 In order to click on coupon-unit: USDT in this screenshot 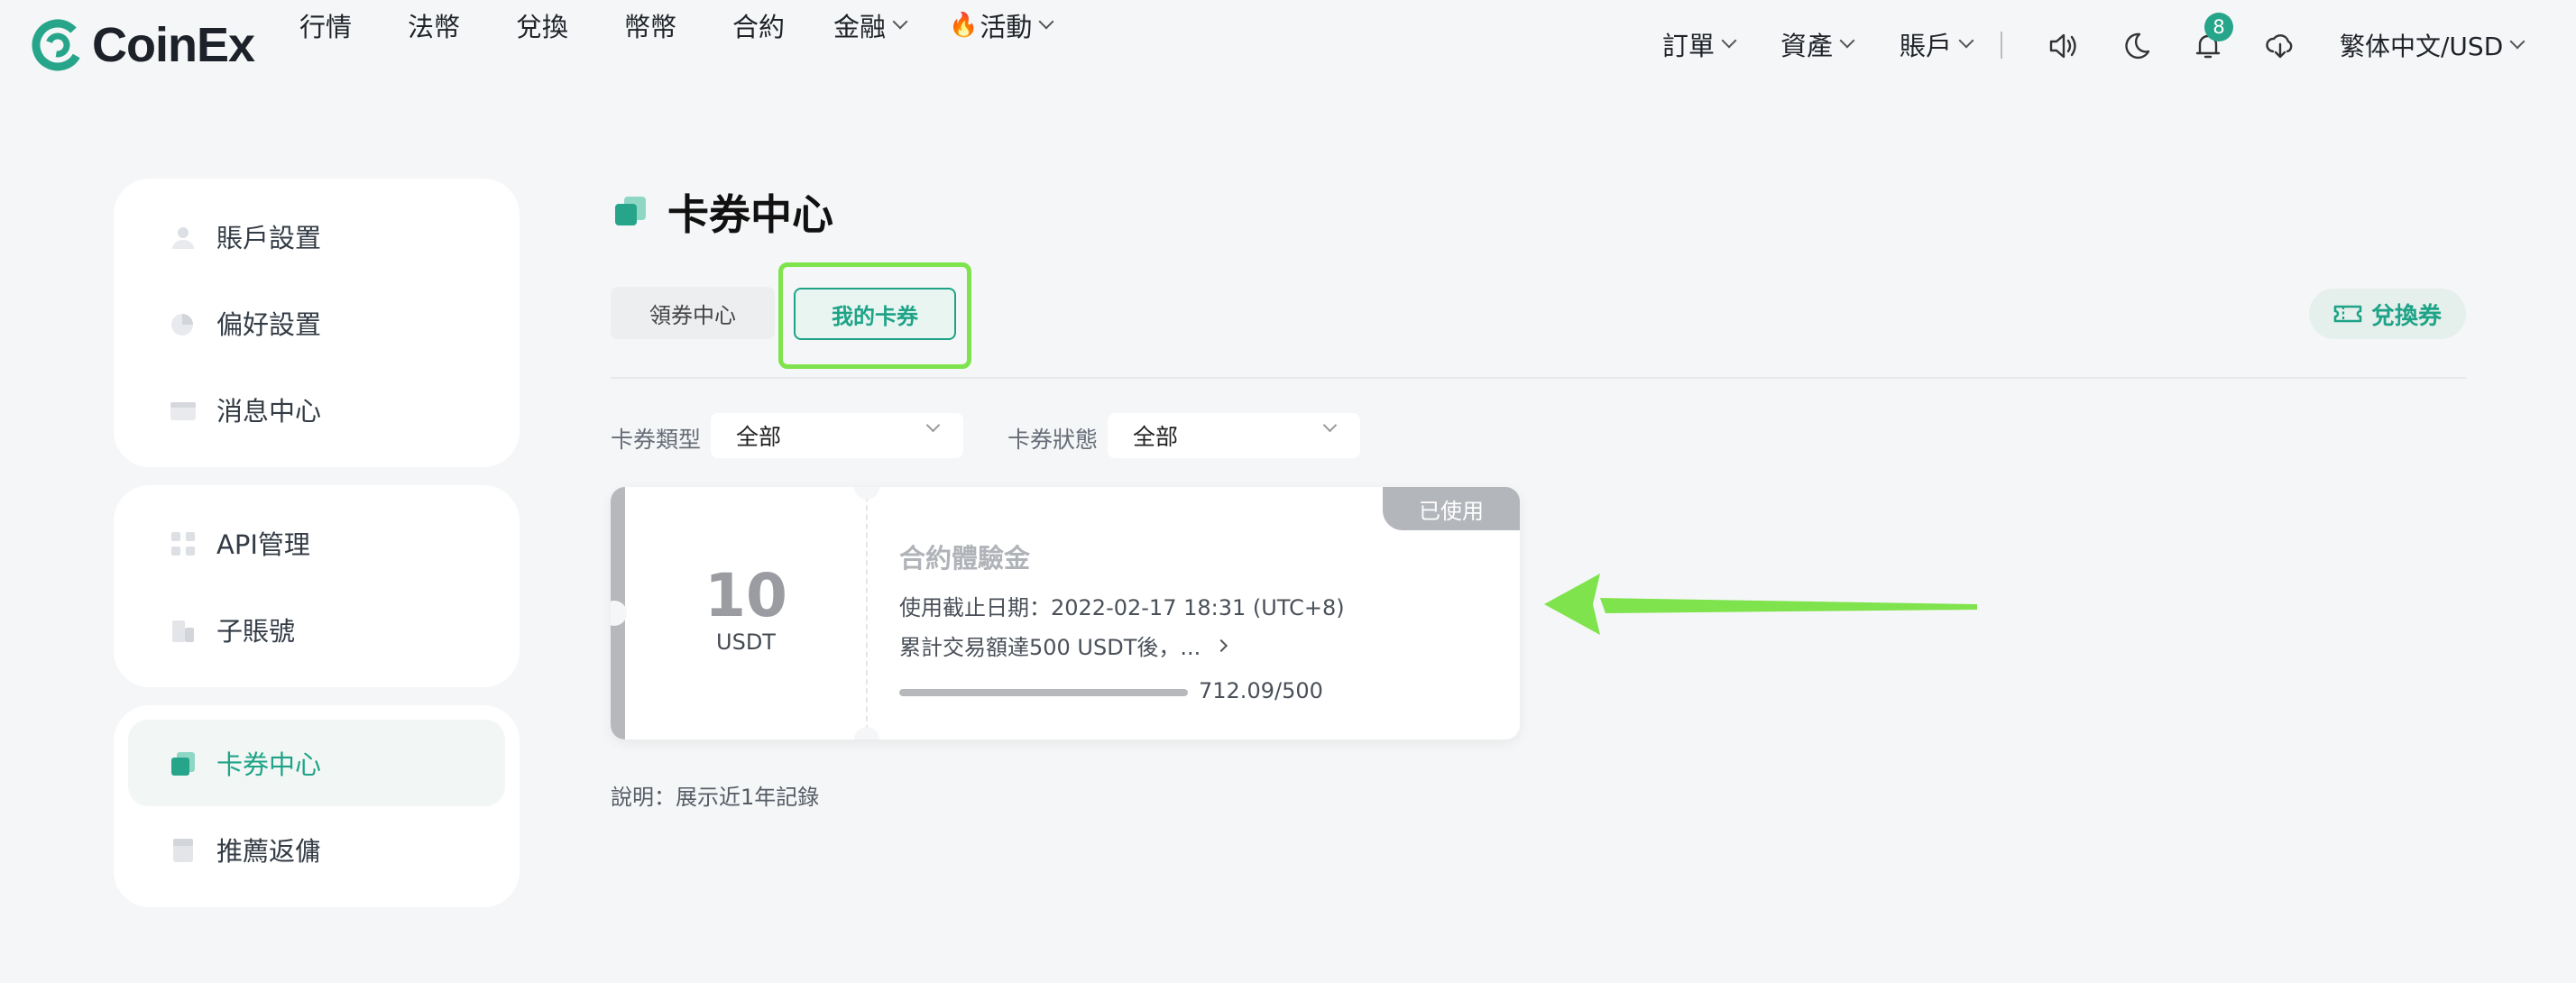, I will do `click(746, 642)`.